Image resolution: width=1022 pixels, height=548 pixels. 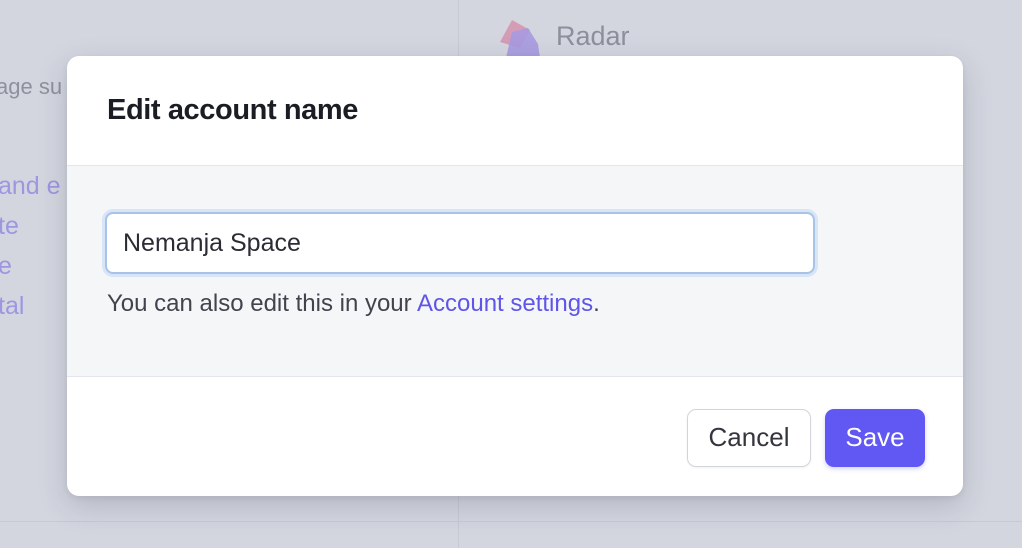 What do you see at coordinates (593, 36) in the screenshot?
I see `background-brand-name: Radar` at bounding box center [593, 36].